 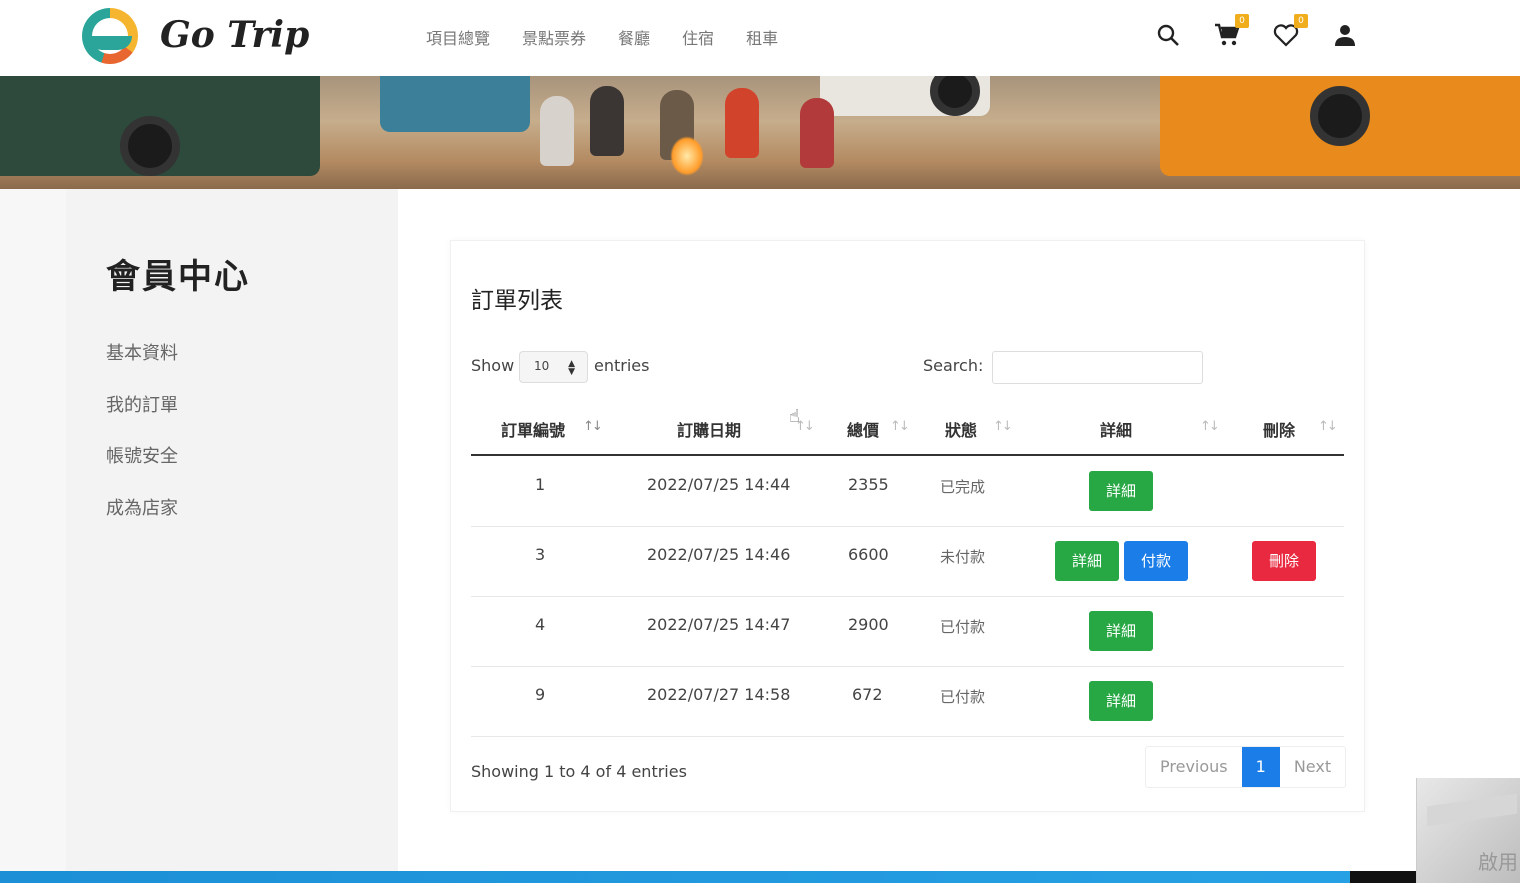 What do you see at coordinates (1231, 32) in the screenshot?
I see `cart-icon: 0` at bounding box center [1231, 32].